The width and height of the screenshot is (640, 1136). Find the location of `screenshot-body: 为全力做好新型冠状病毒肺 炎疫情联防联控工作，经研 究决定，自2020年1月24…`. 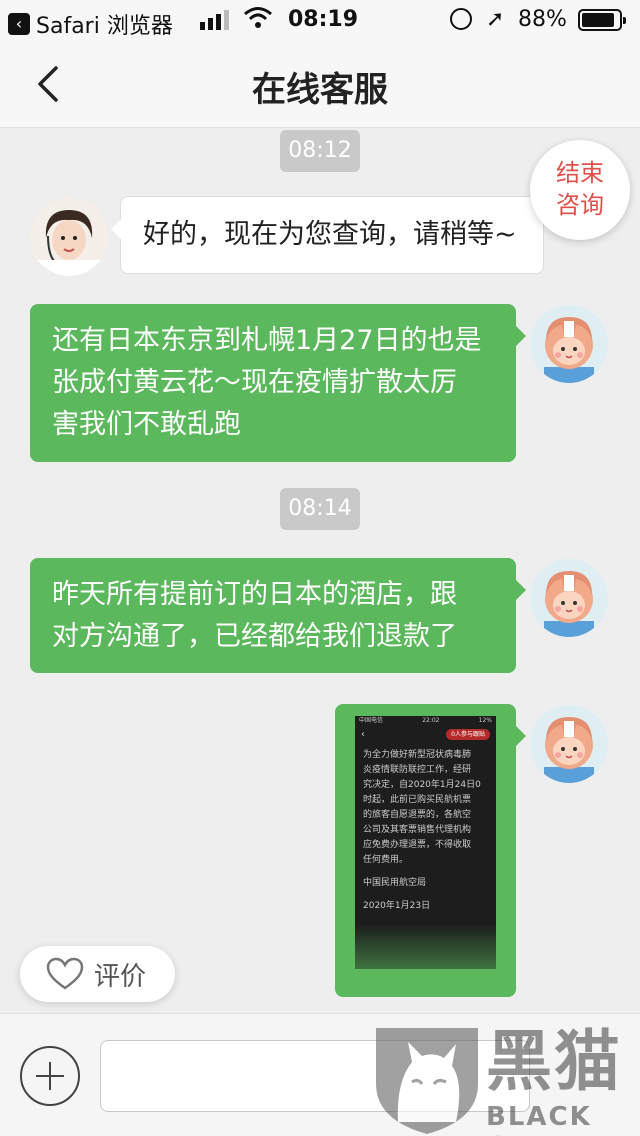

screenshot-body: 为全力做好新型冠状病毒肺 炎疫情联防联控工作，经研 究决定，自2020年1月24… is located at coordinates (425, 806).